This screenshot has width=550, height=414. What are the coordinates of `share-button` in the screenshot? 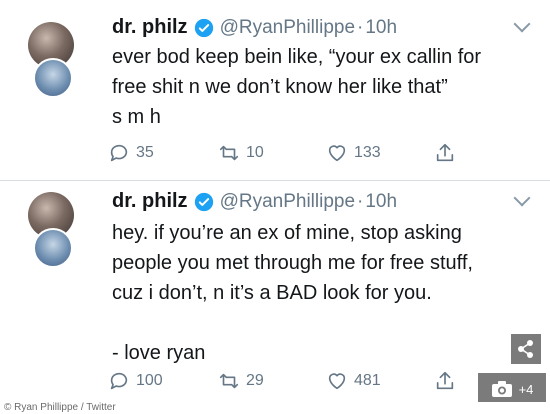 It's located at (448, 153).